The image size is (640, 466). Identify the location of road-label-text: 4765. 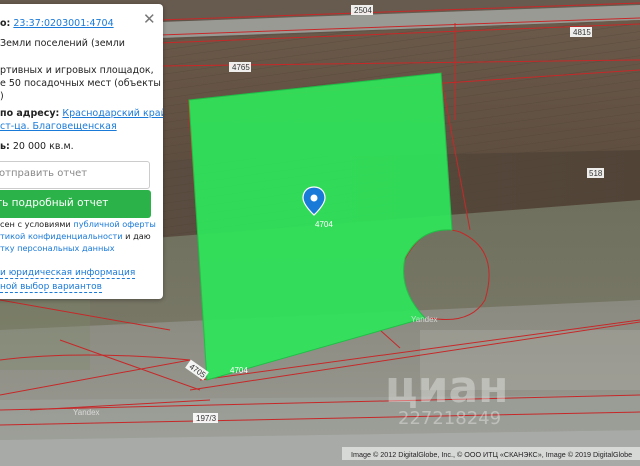
(241, 67).